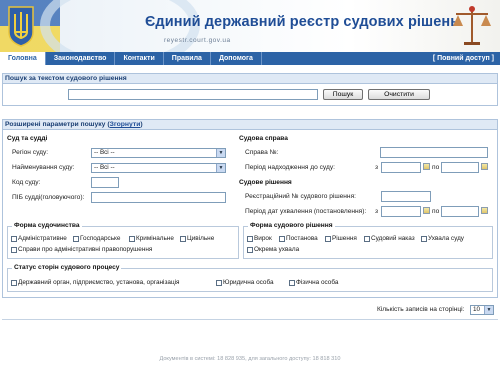 This screenshot has width=500, height=375. Describe the element at coordinates (421, 309) in the screenshot. I see `page-size-label: Кількість записів на сторінці:` at that location.